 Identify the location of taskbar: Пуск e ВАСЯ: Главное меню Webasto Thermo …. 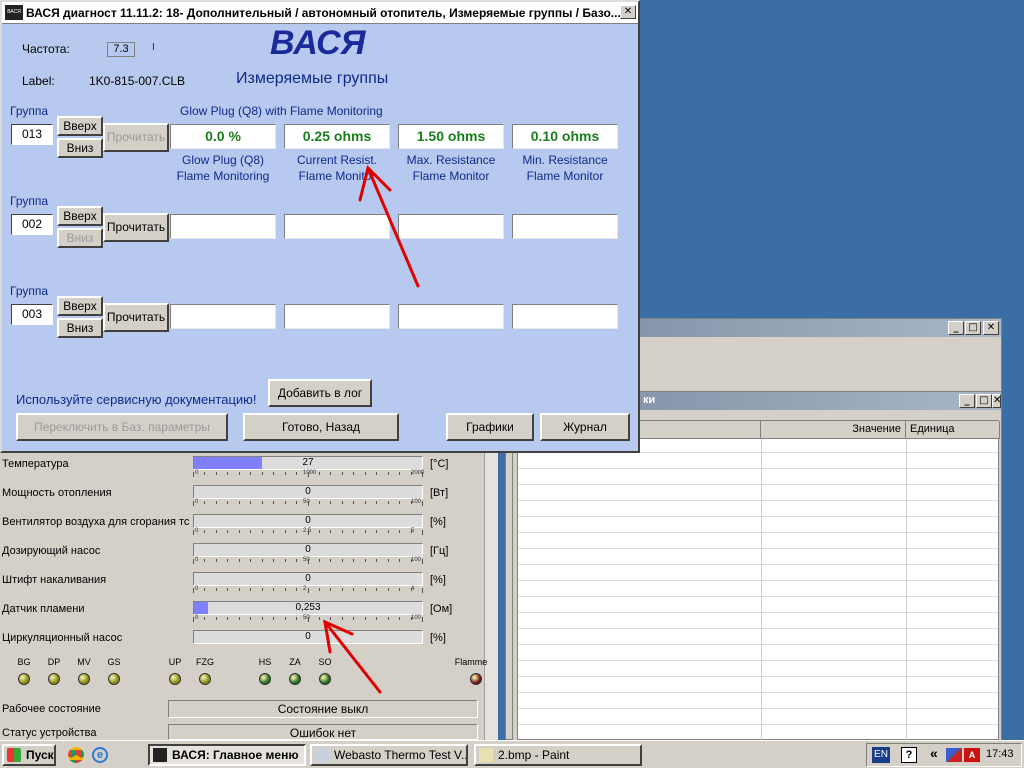
(512, 754).